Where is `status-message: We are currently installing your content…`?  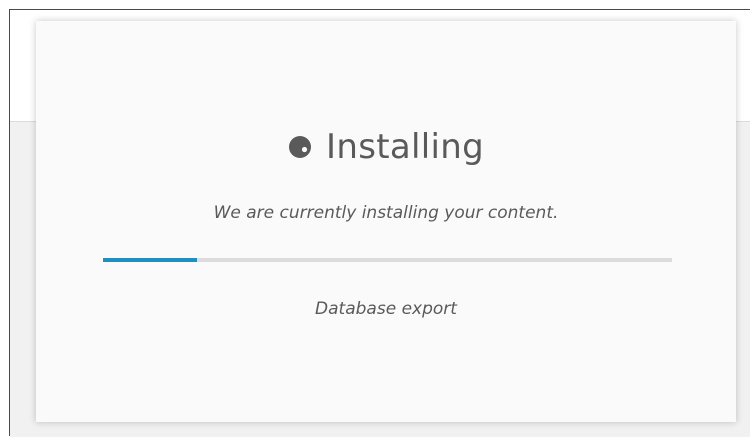
status-message: We are currently installing your content… is located at coordinates (386, 213).